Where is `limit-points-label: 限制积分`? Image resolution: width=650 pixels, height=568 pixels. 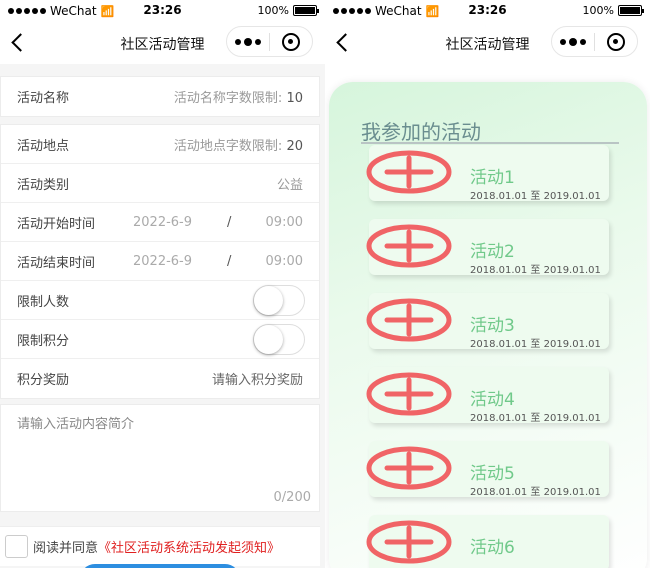
limit-points-label: 限制积分 is located at coordinates (43, 341).